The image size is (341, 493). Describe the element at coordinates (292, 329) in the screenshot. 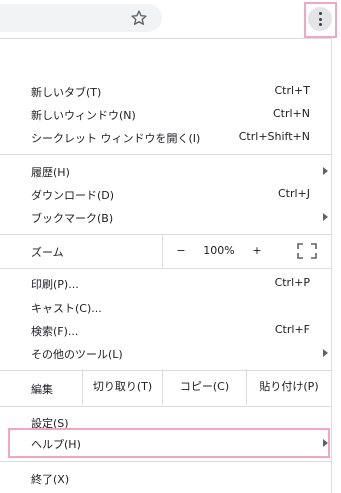

I see `menu-item-shortcut: Ctrl+F` at that location.